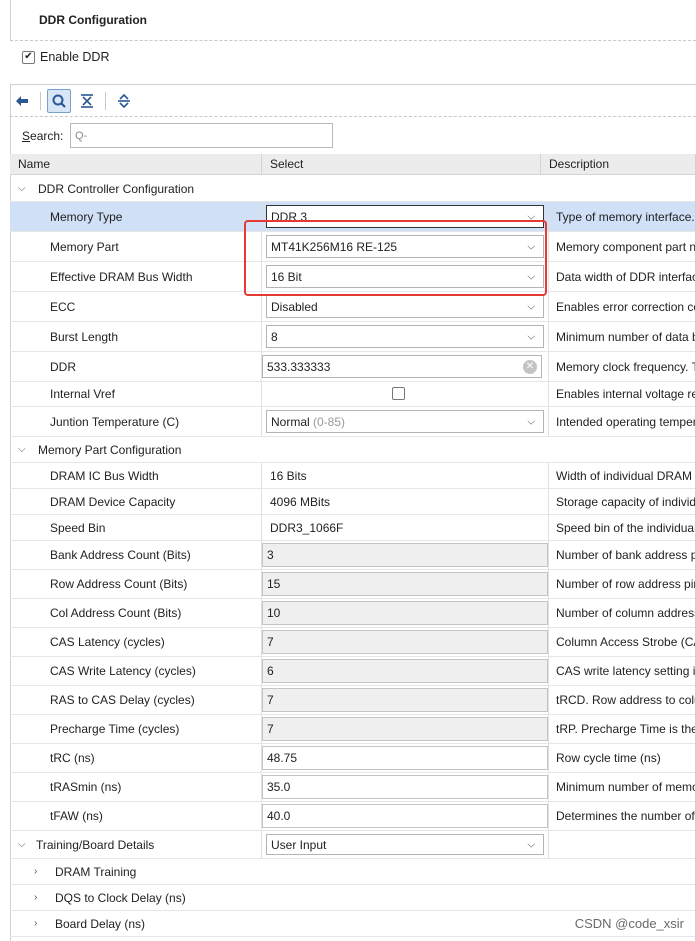  I want to click on toolbar-divider, so click(105, 101).